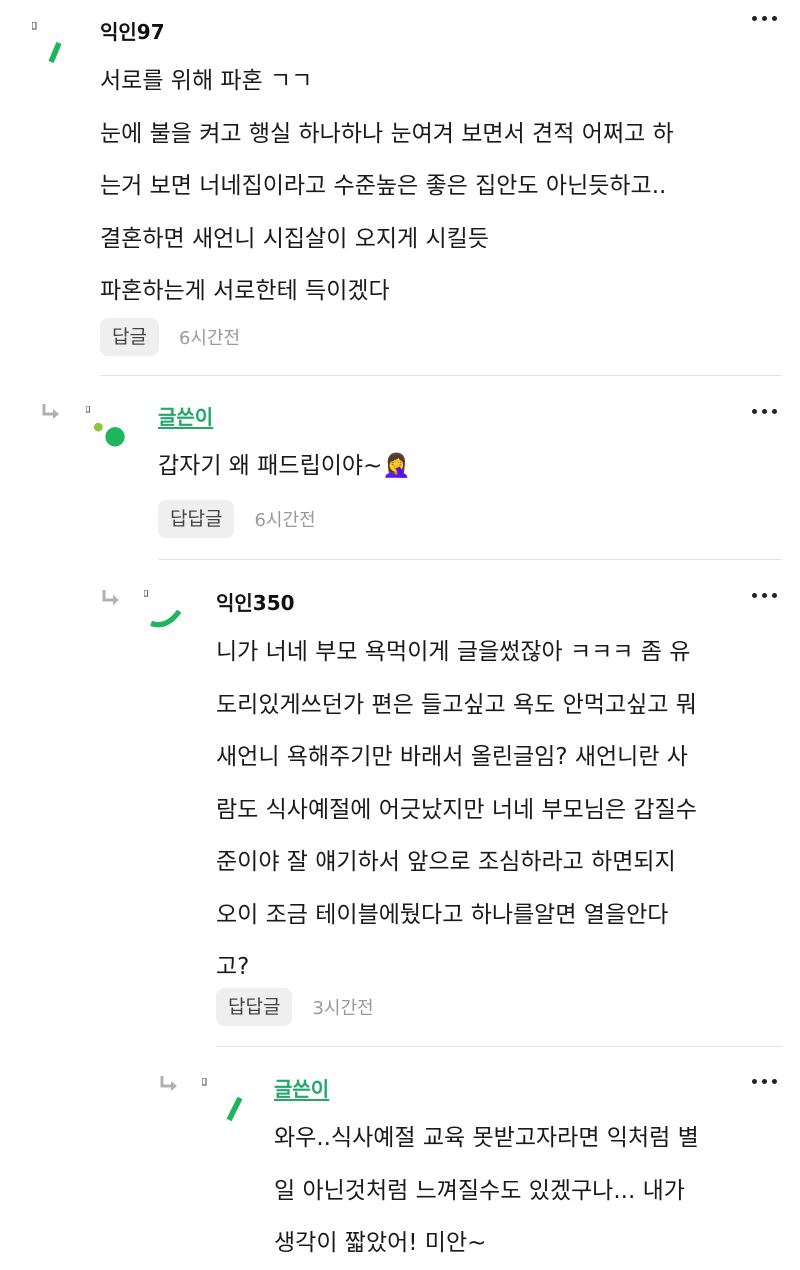  Describe the element at coordinates (479, 1190) in the screenshot. I see `comment-line: 일 아닌것처럼 느껴질수도 있겠구나... 내가` at that location.